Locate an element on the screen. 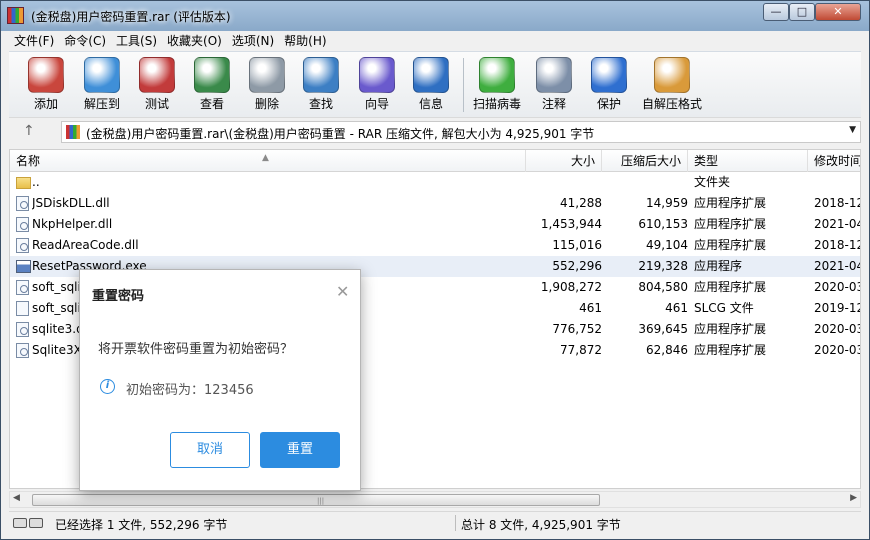  status-divider is located at coordinates (455, 523).